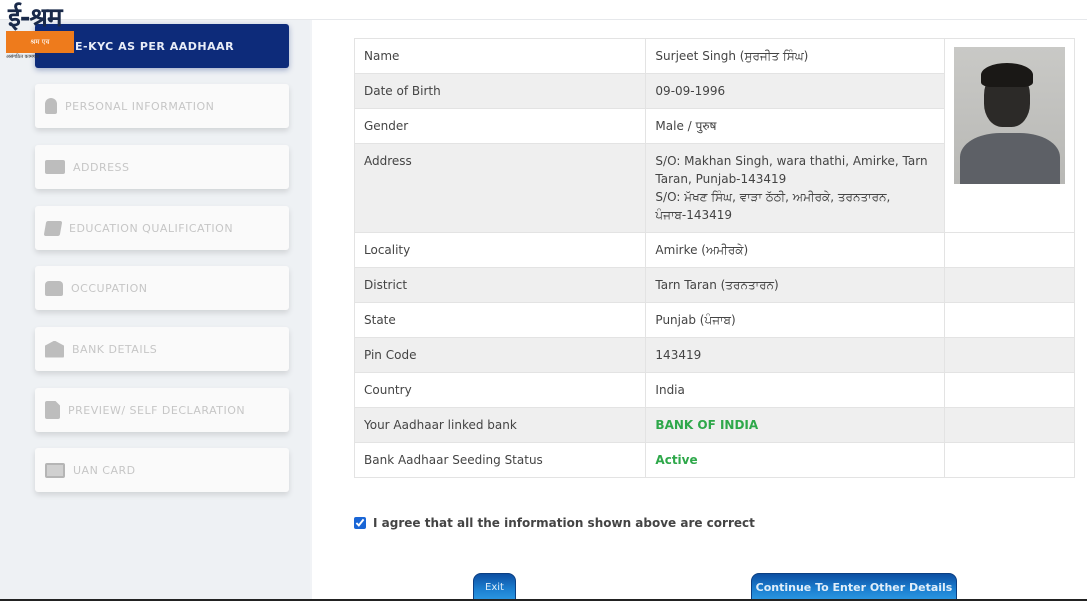 Image resolution: width=1087 pixels, height=608 pixels. What do you see at coordinates (115, 349) in the screenshot?
I see `sidebar-item-label: BANK DETAILS` at bounding box center [115, 349].